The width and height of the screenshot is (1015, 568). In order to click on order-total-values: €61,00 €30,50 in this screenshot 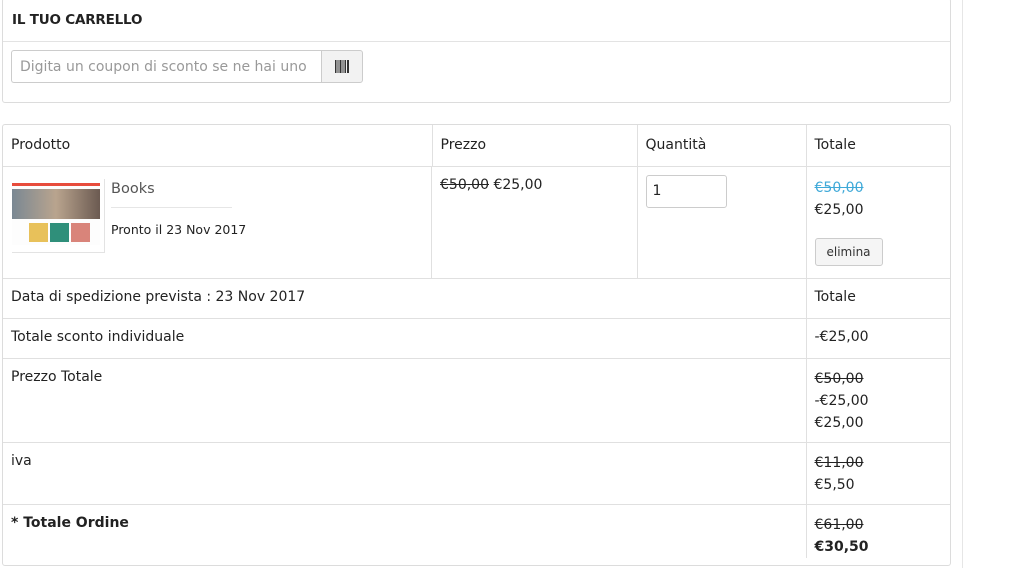, I will do `click(878, 532)`.